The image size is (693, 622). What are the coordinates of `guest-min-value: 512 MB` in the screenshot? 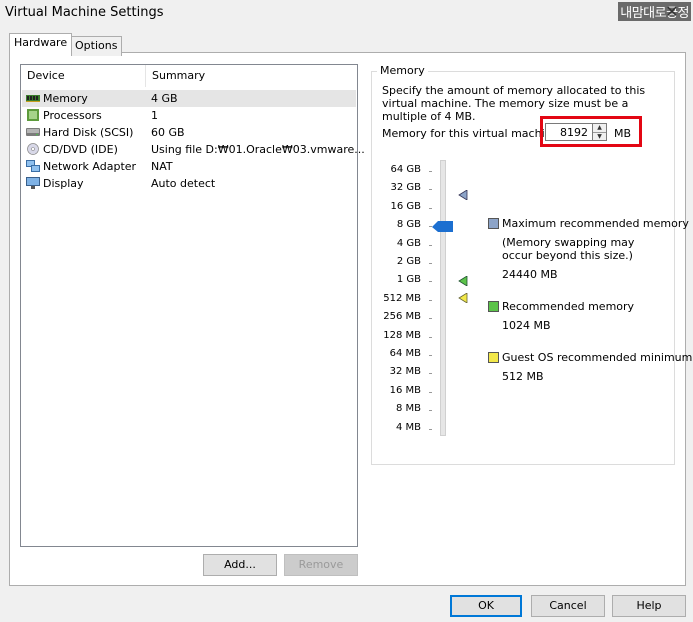 It's located at (523, 376).